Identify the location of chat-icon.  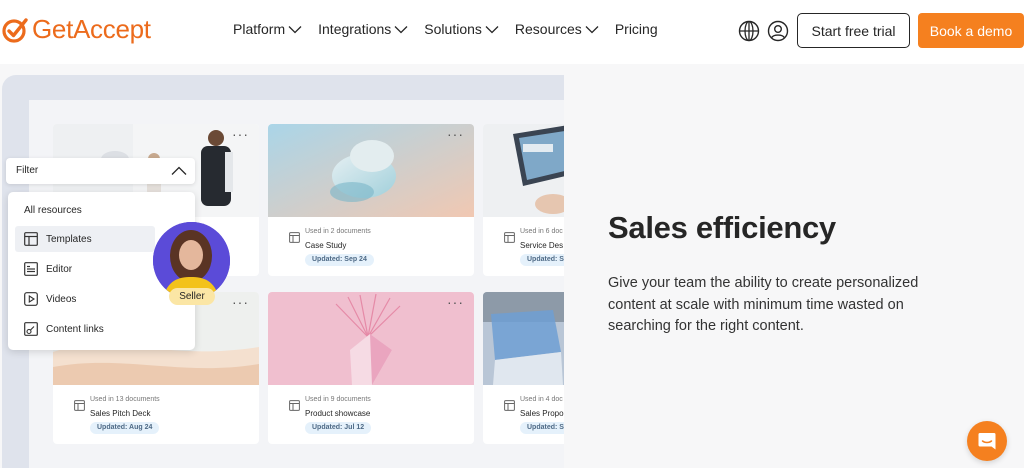
(987, 441).